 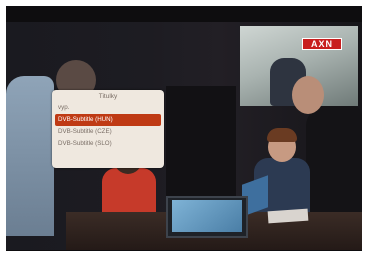 What do you see at coordinates (322, 44) in the screenshot?
I see `channel-logo: AXN` at bounding box center [322, 44].